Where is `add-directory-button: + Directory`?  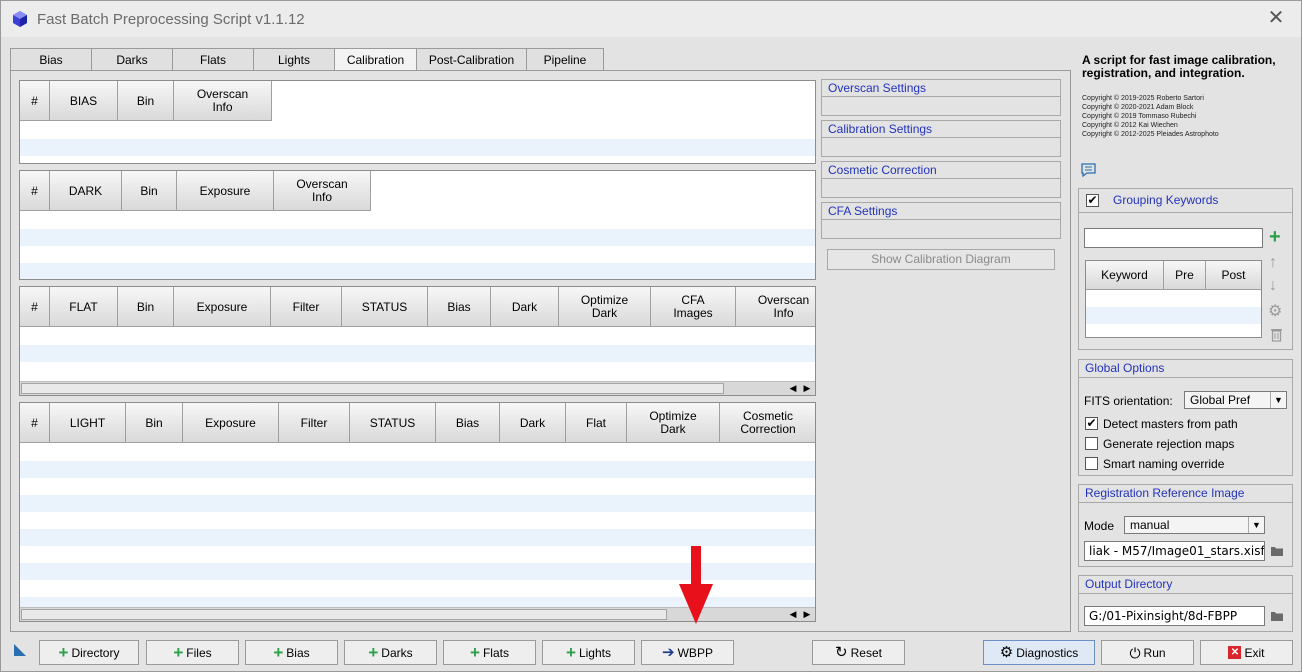
add-directory-button: + Directory is located at coordinates (89, 652).